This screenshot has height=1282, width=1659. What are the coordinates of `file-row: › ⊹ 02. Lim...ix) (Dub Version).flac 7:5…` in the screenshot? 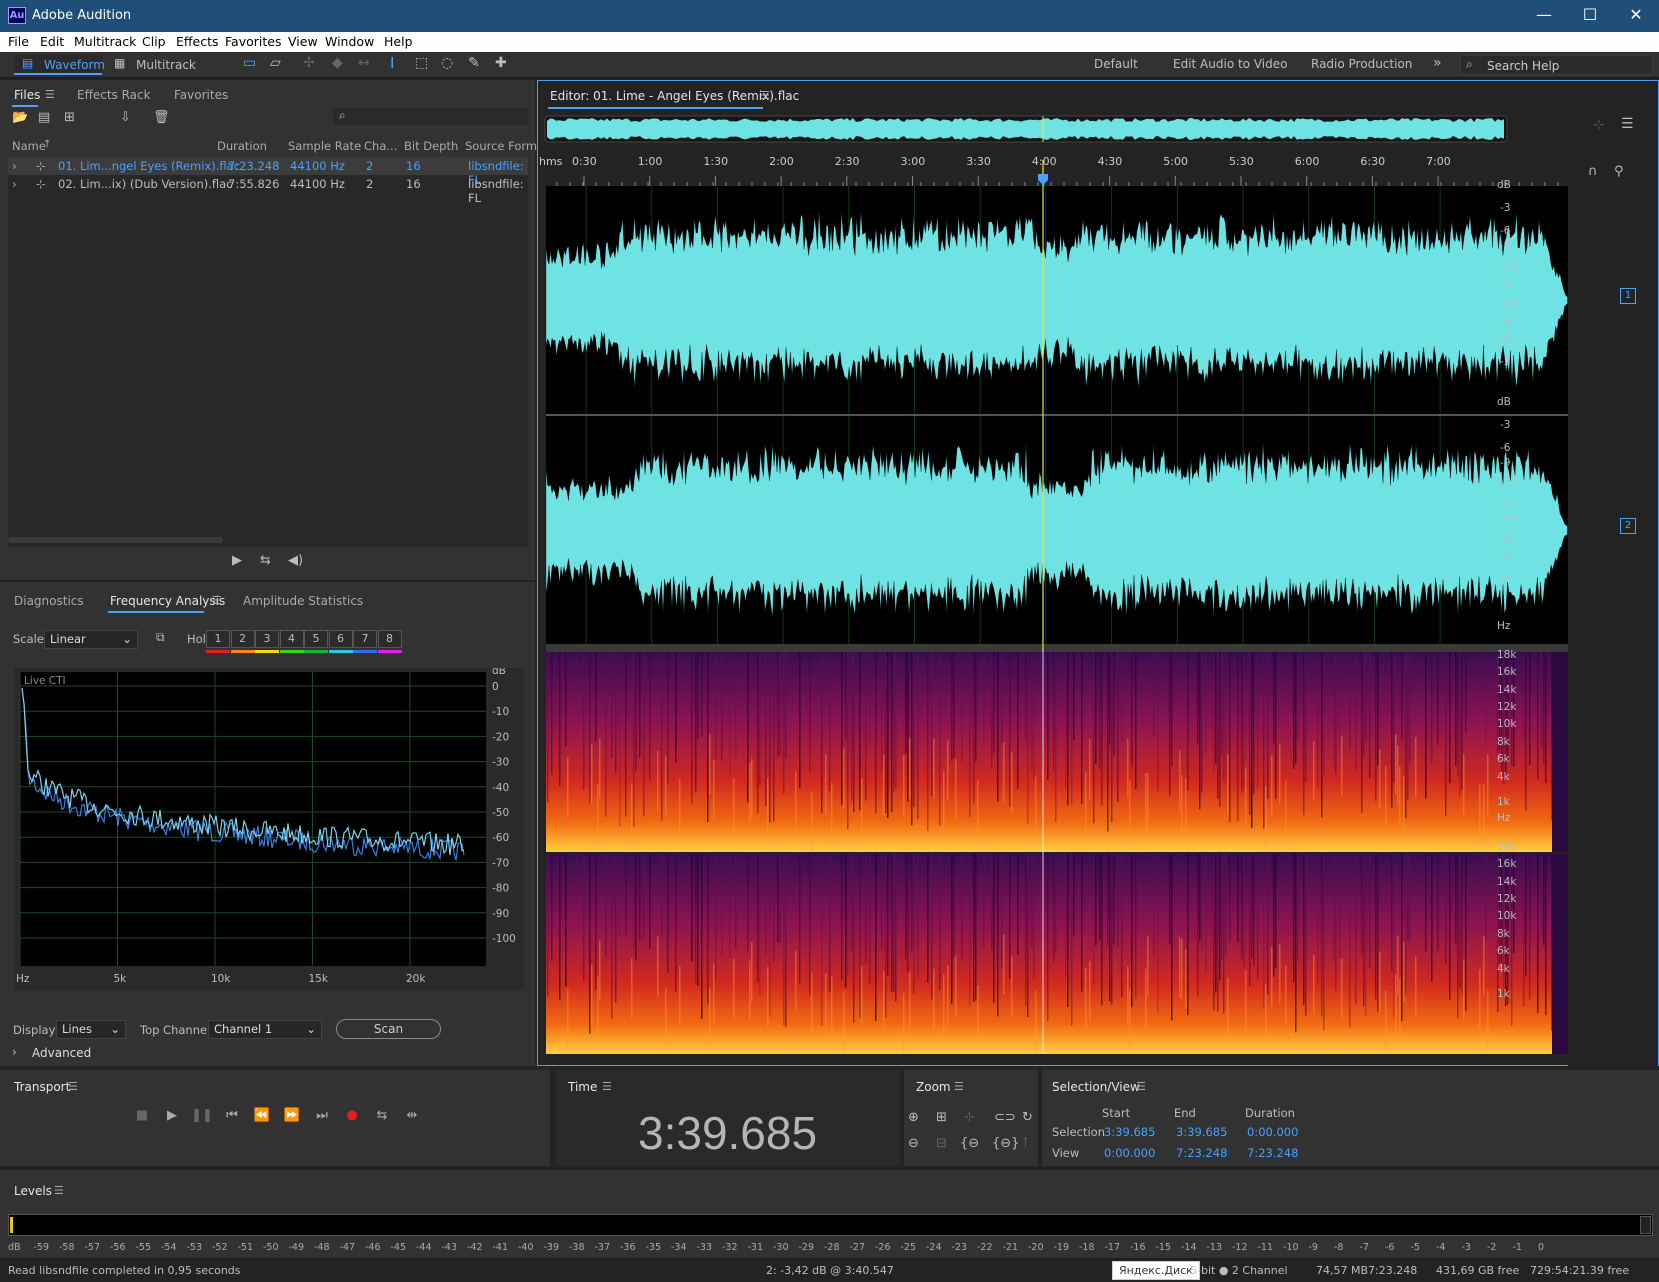 It's located at (268, 190).